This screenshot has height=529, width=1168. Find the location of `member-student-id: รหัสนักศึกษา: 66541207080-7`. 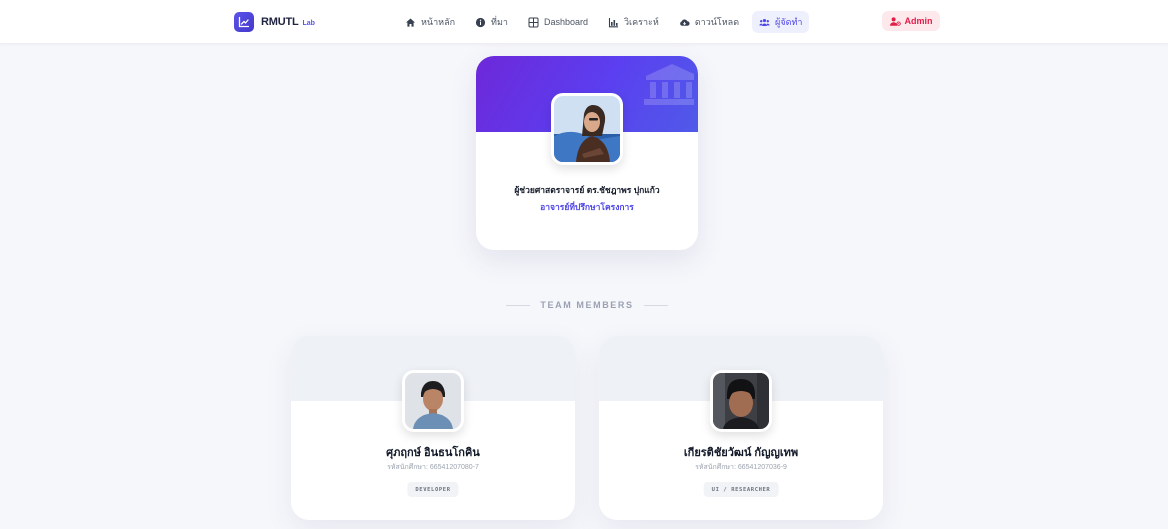

member-student-id: รหัสนักศึกษา: 66541207080-7 is located at coordinates (433, 467).